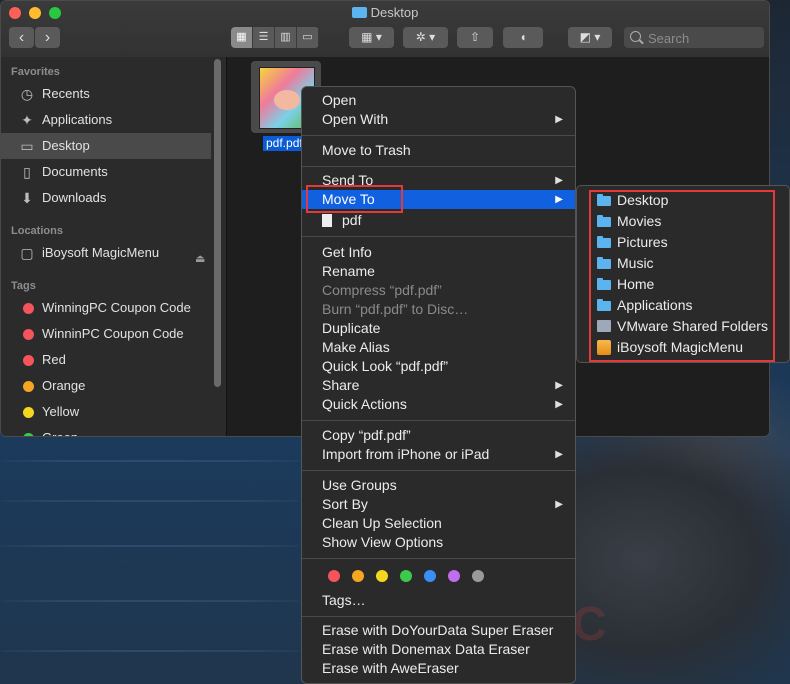 This screenshot has width=790, height=684. I want to click on menu-item-label: Duplicate, so click(351, 328).